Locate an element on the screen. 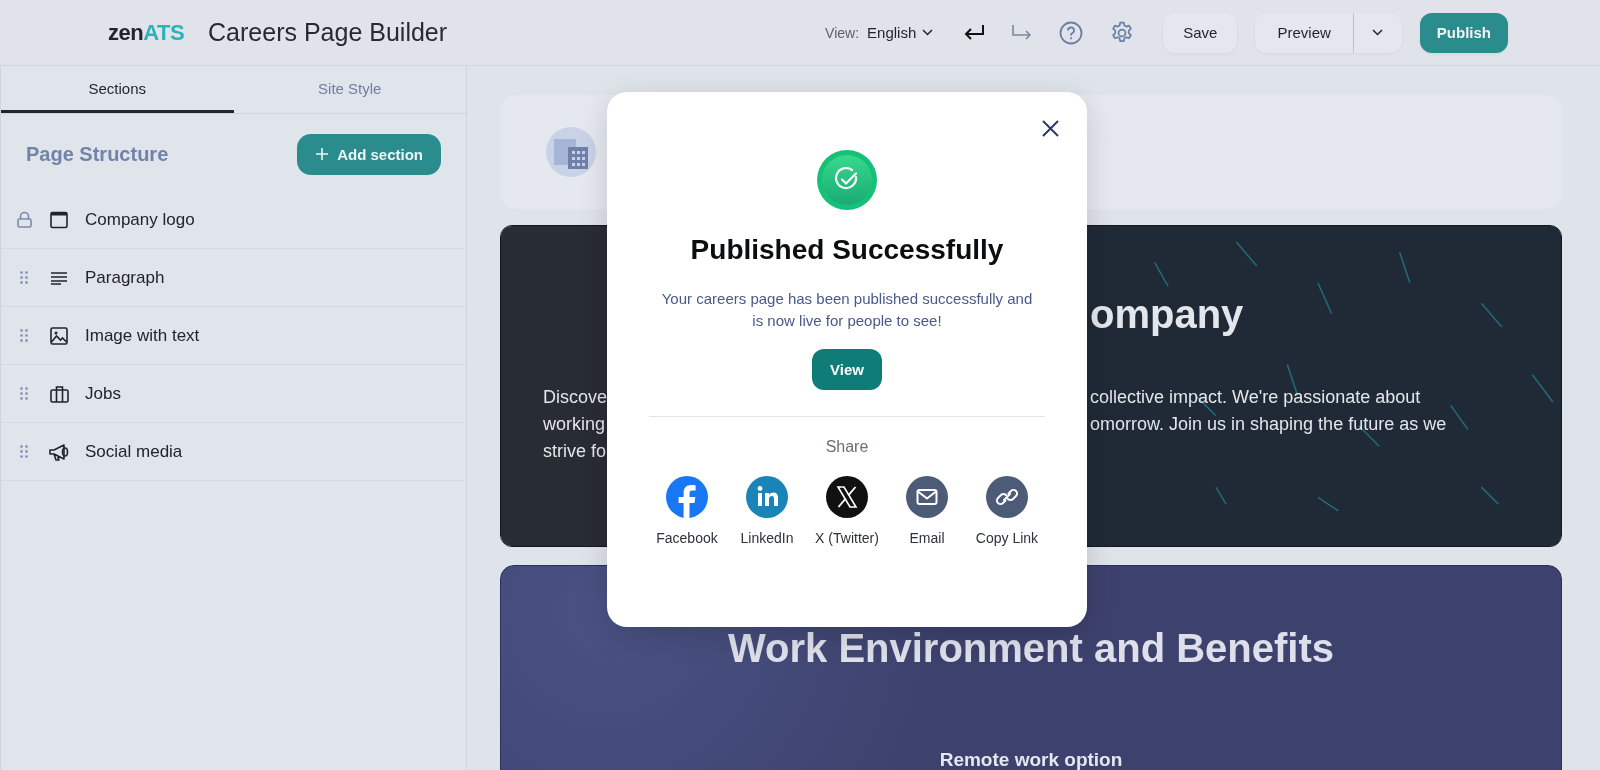 The width and height of the screenshot is (1600, 770). sidebar-tab: Sections is located at coordinates (117, 89).